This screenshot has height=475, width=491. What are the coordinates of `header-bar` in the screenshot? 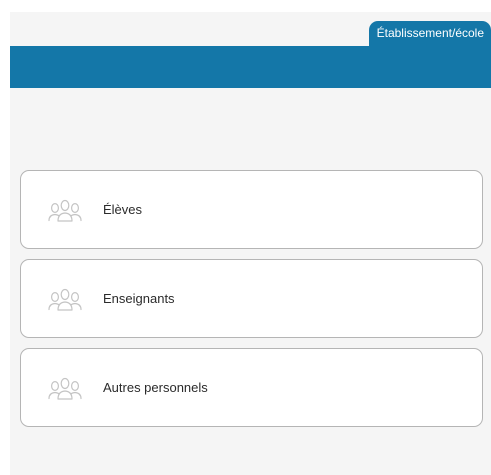 It's located at (250, 67).